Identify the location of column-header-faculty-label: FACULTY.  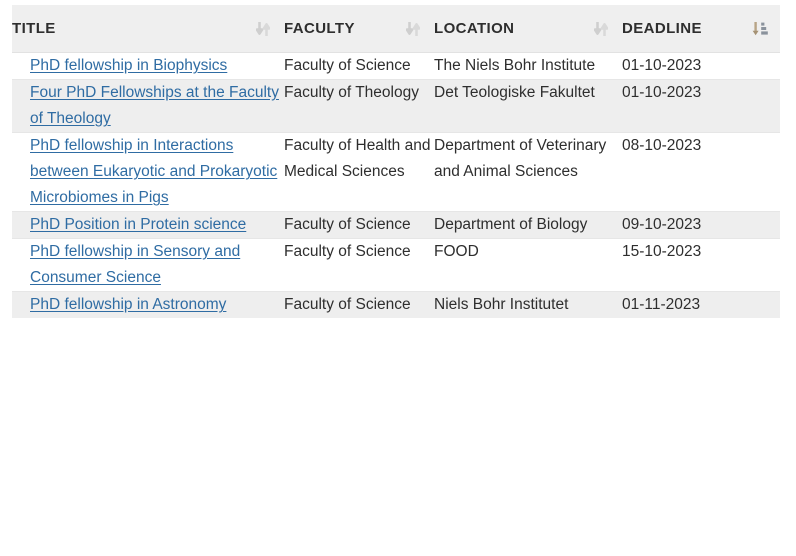
(319, 28).